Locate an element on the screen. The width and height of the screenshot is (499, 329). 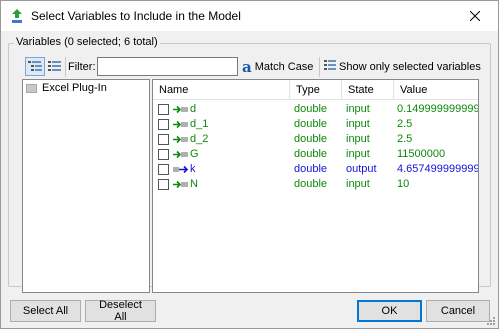
column-header-type: Type is located at coordinates (316, 90).